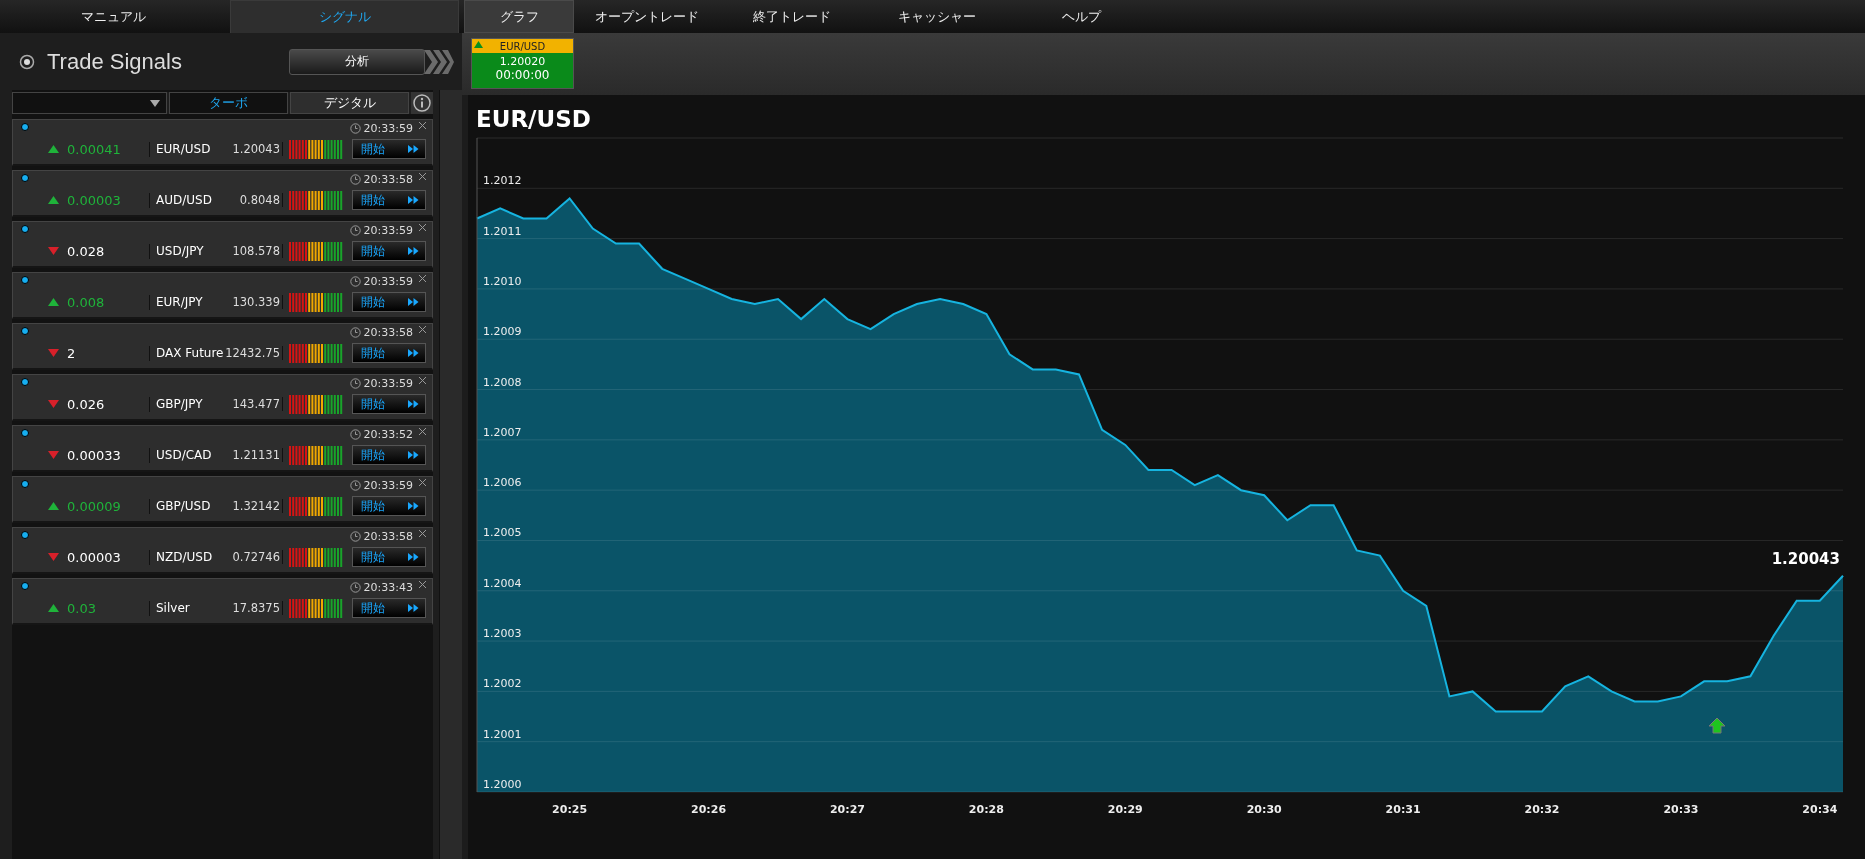 The height and width of the screenshot is (859, 1865). What do you see at coordinates (533, 118) in the screenshot?
I see `chart-title: EUR/USD` at bounding box center [533, 118].